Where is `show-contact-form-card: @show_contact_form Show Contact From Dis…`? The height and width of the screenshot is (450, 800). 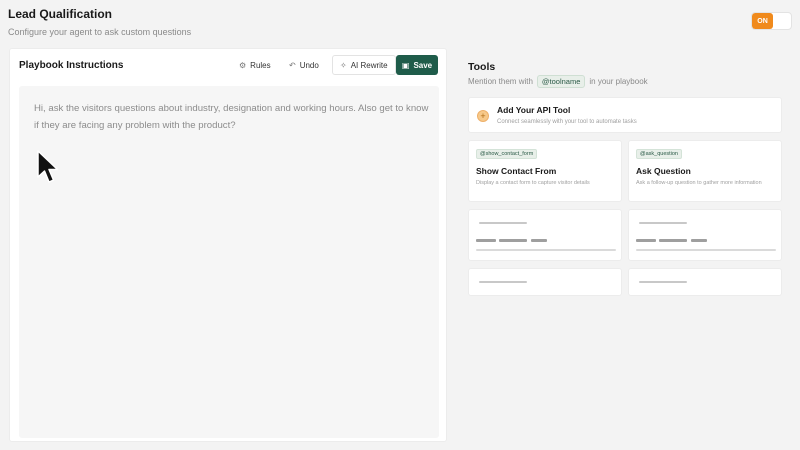
show-contact-form-card: @show_contact_form Show Contact From Dis… is located at coordinates (545, 171).